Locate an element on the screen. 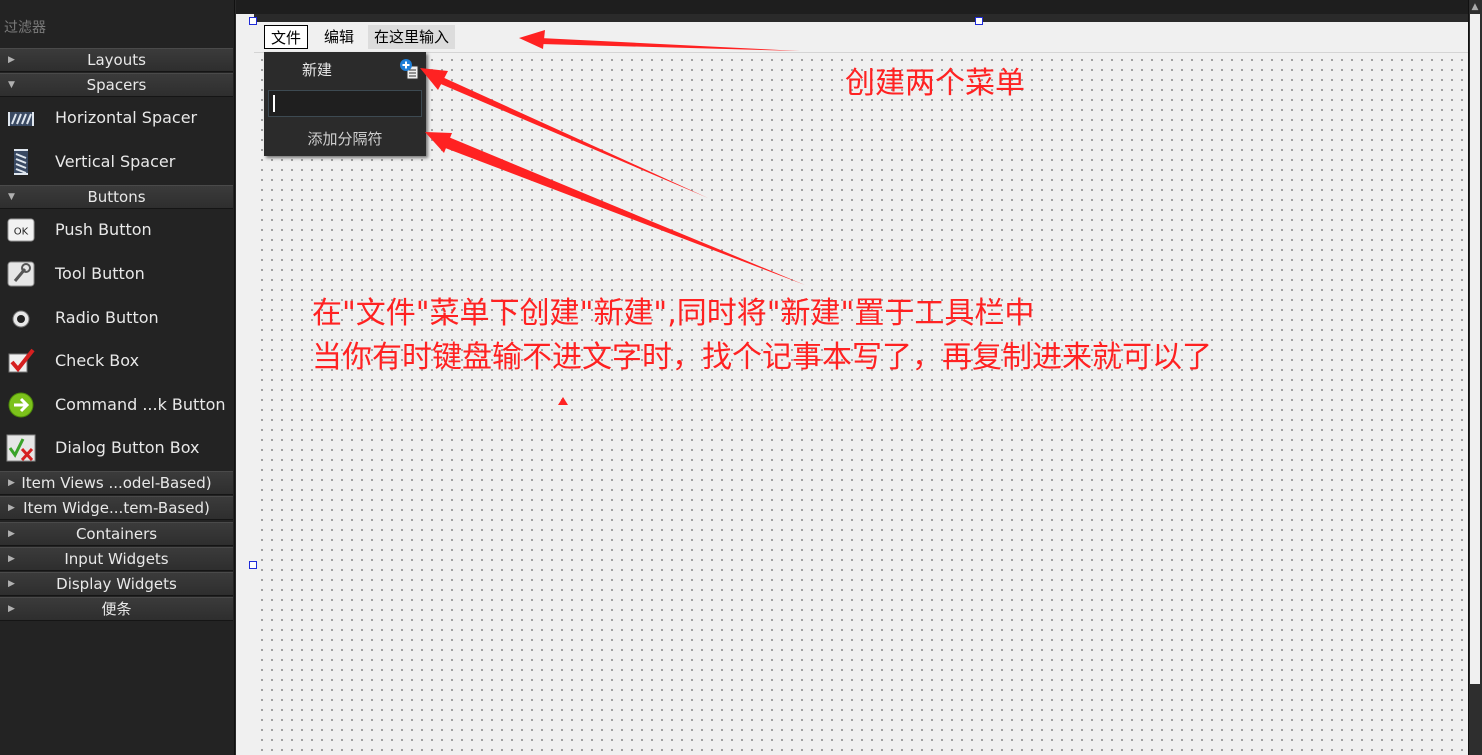 The width and height of the screenshot is (1482, 755). widget-label: Command ...k Button is located at coordinates (140, 404).